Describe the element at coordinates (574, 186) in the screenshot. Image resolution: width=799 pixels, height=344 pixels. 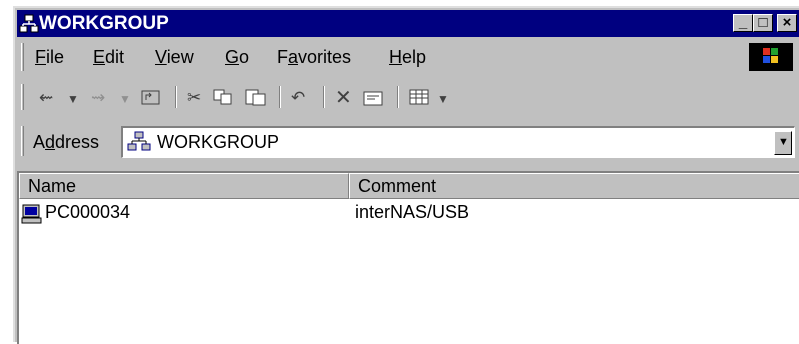
I see `column-header-comment: Comment` at that location.